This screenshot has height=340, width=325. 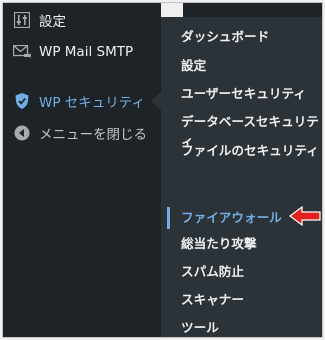 I want to click on submenu-item-settings: 設定, so click(x=241, y=66).